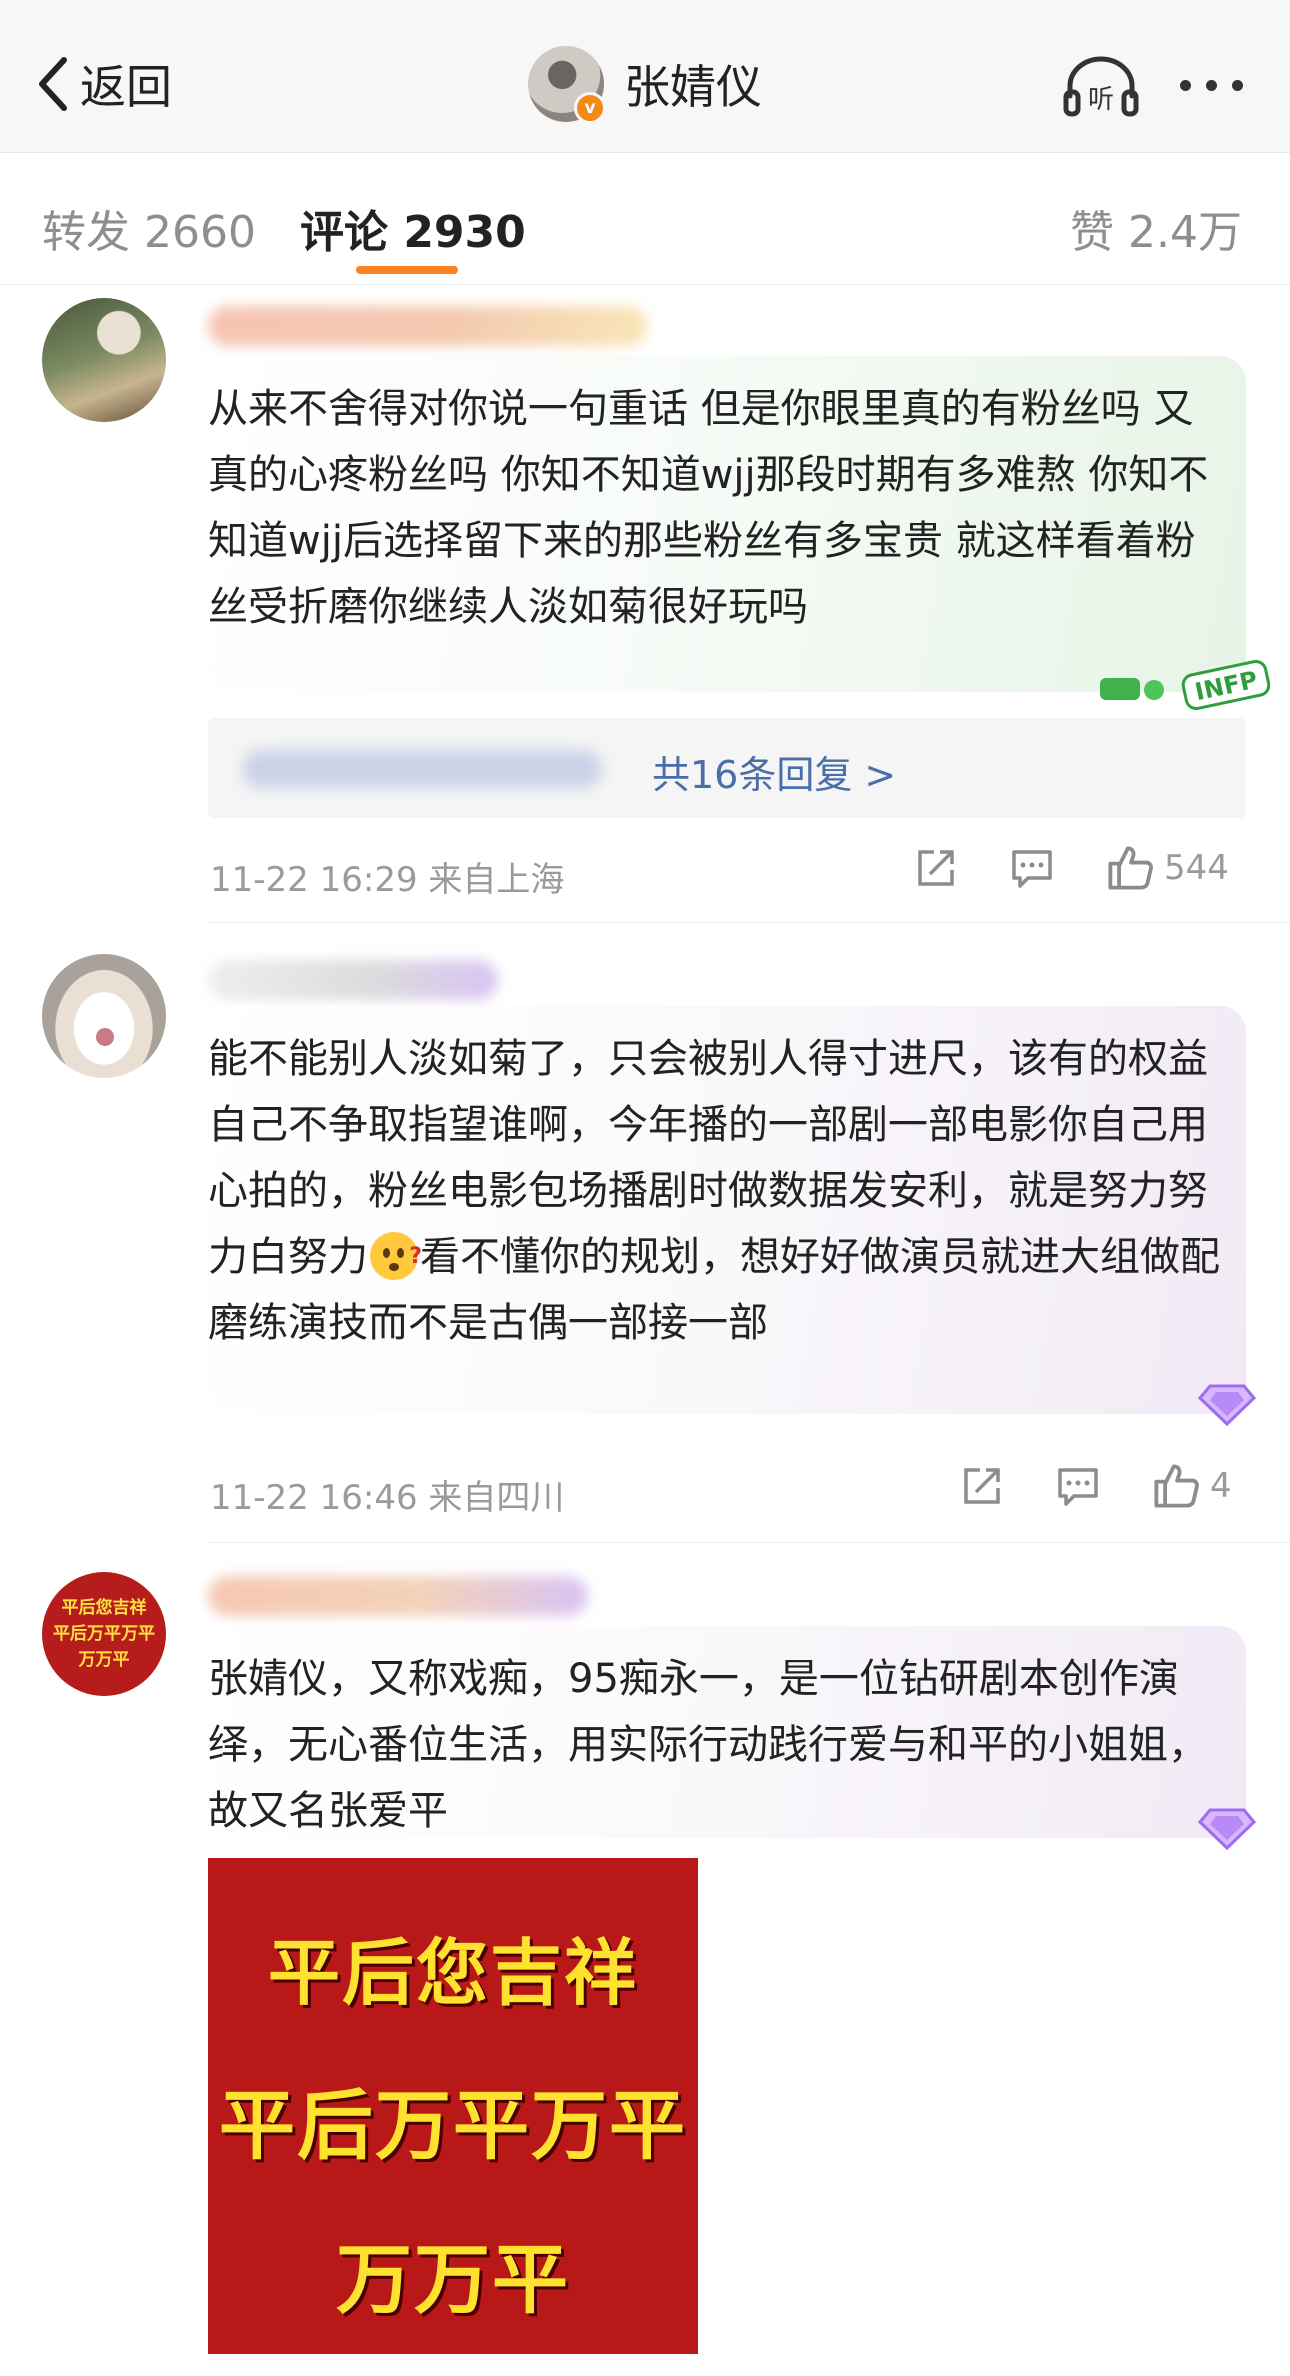 The height and width of the screenshot is (2376, 1290). What do you see at coordinates (53, 84) in the screenshot?
I see `chevron-left-icon` at bounding box center [53, 84].